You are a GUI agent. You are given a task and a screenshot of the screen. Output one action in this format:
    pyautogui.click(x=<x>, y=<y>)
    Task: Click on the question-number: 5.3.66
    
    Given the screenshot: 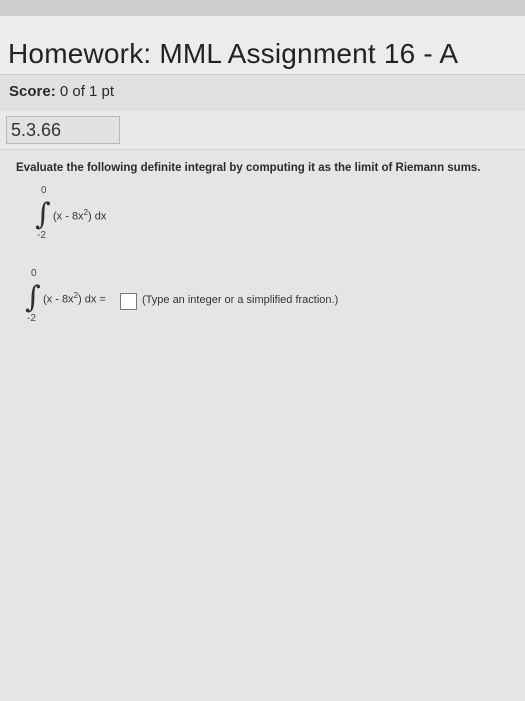 What is the action you would take?
    pyautogui.click(x=36, y=130)
    